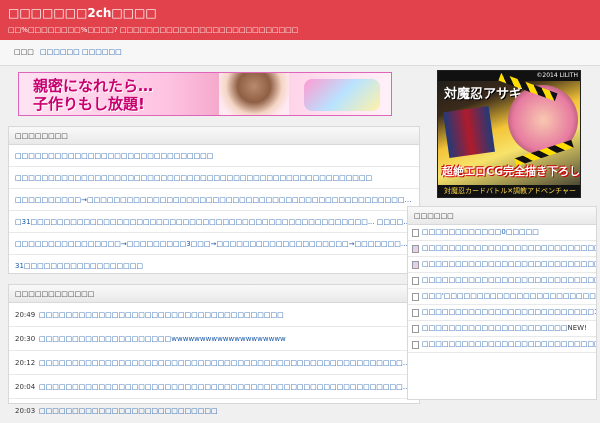 The image size is (600, 423). I want to click on ad-banner-text: 親密になれたら… 子作りもし放題!, so click(93, 95).